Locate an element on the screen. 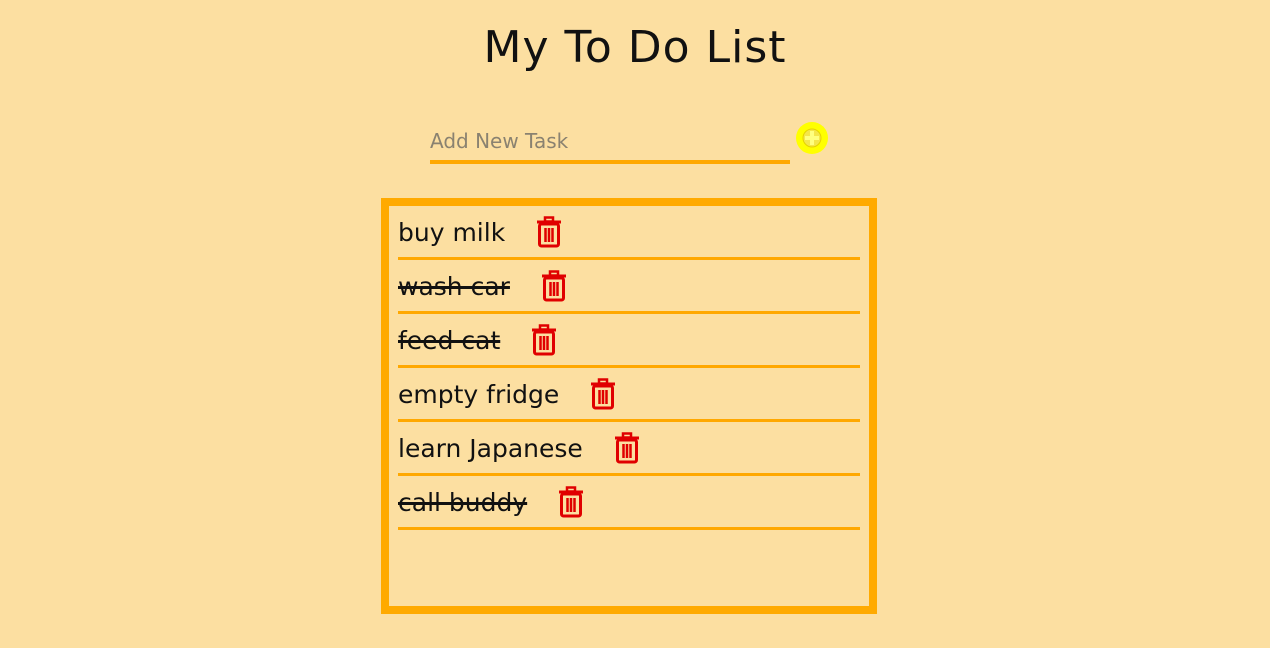 This screenshot has width=1270, height=648. page-title: My To Do List is located at coordinates (635, 47).